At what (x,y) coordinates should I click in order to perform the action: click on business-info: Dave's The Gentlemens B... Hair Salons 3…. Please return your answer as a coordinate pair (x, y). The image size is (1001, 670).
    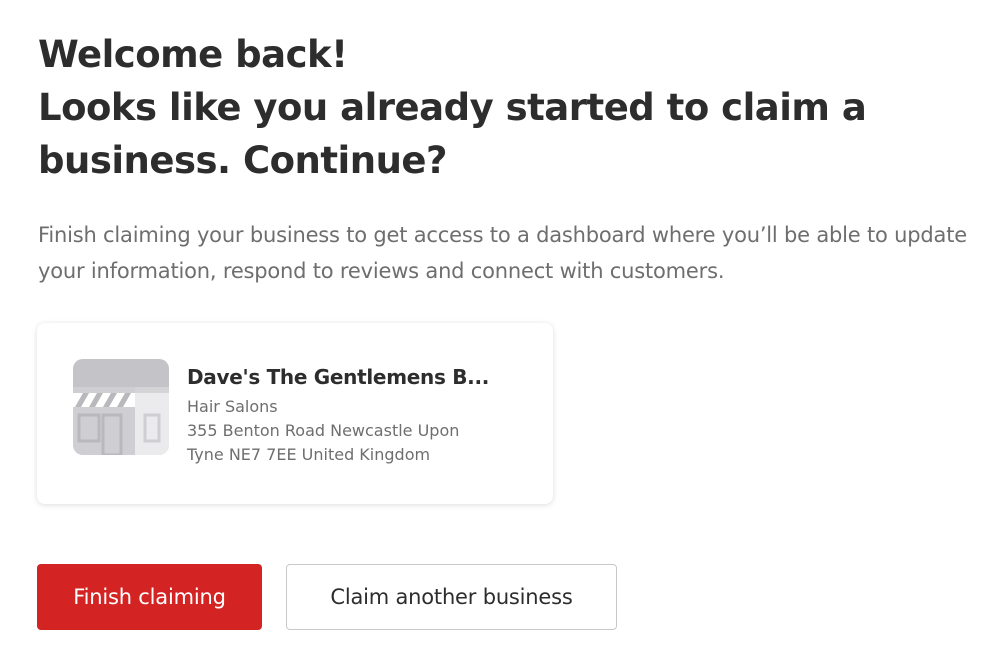
    Looking at the image, I should click on (357, 414).